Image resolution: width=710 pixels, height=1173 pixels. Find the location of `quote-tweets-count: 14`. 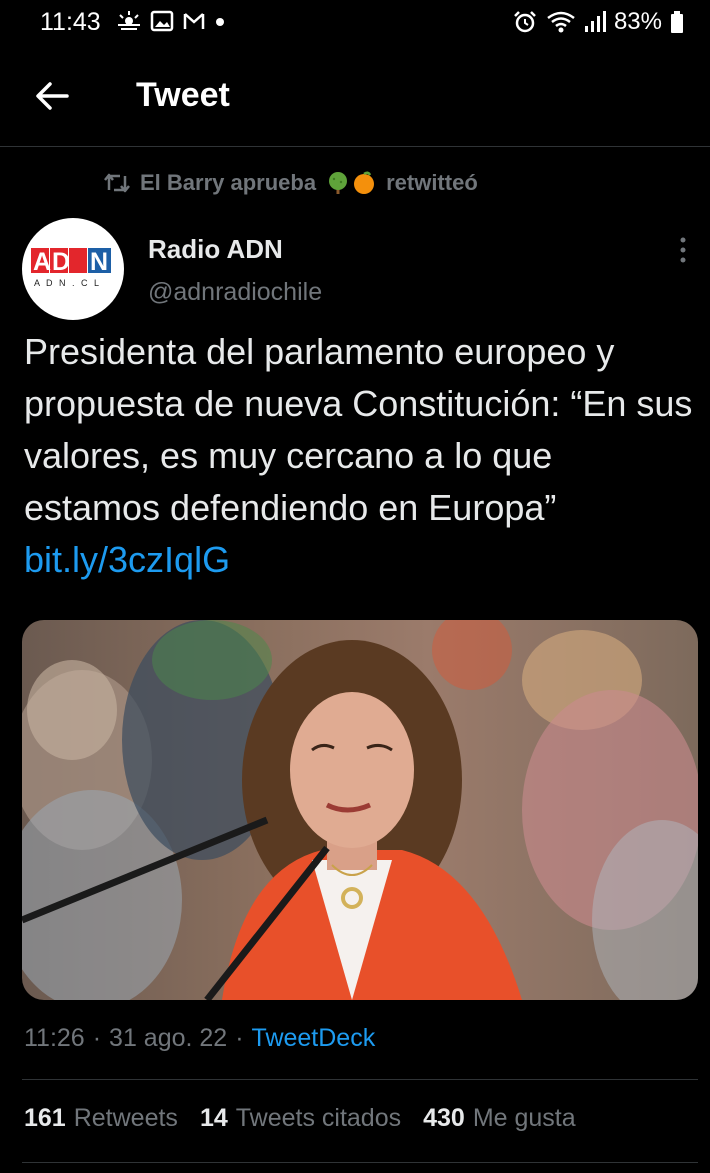

quote-tweets-count: 14 is located at coordinates (213, 1118).